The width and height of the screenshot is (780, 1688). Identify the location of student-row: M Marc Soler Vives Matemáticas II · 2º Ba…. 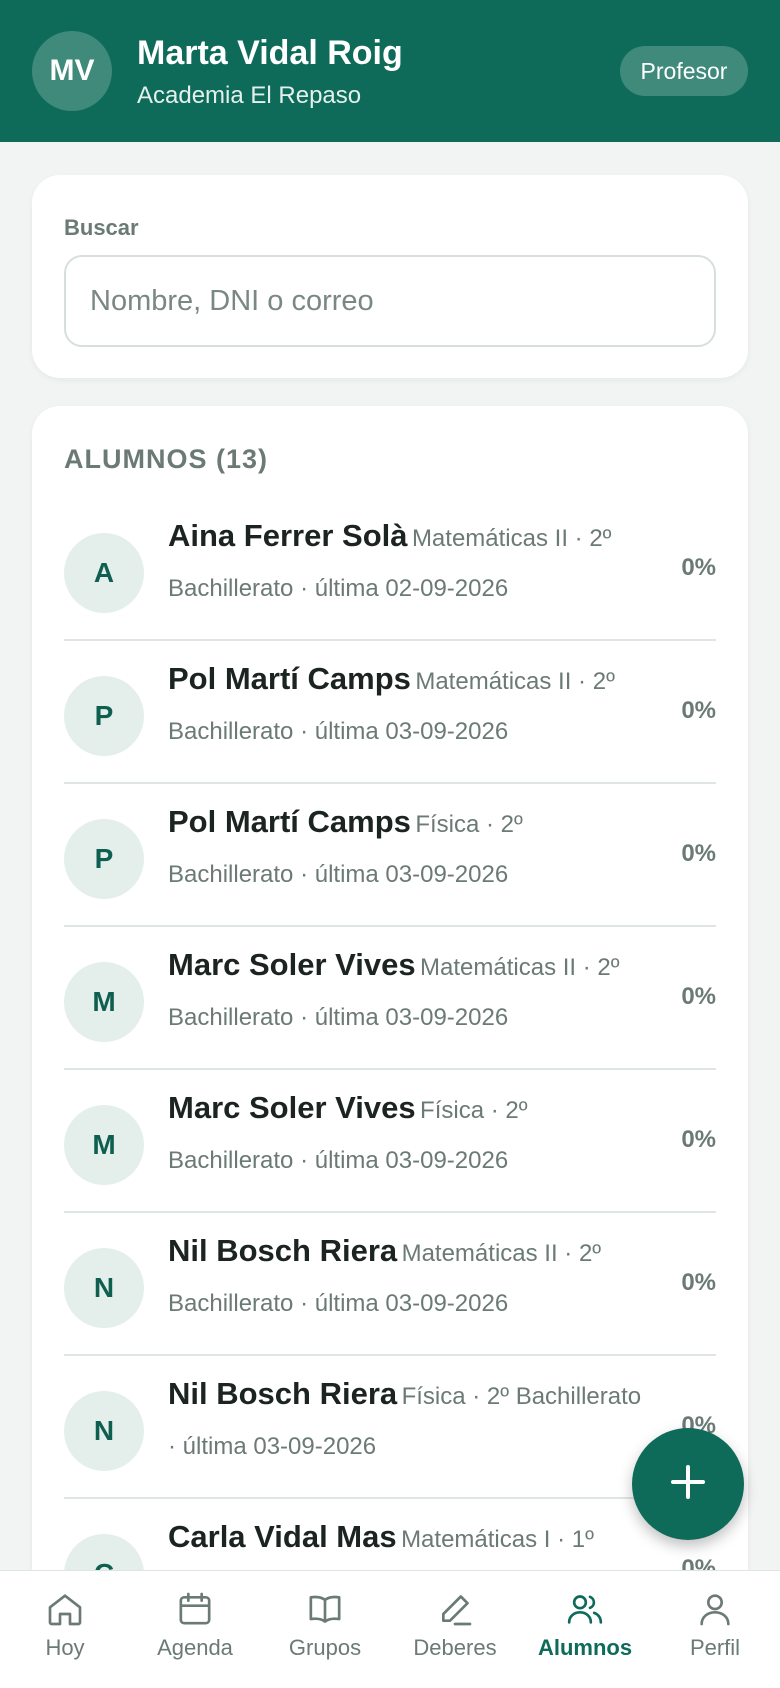
(390, 998).